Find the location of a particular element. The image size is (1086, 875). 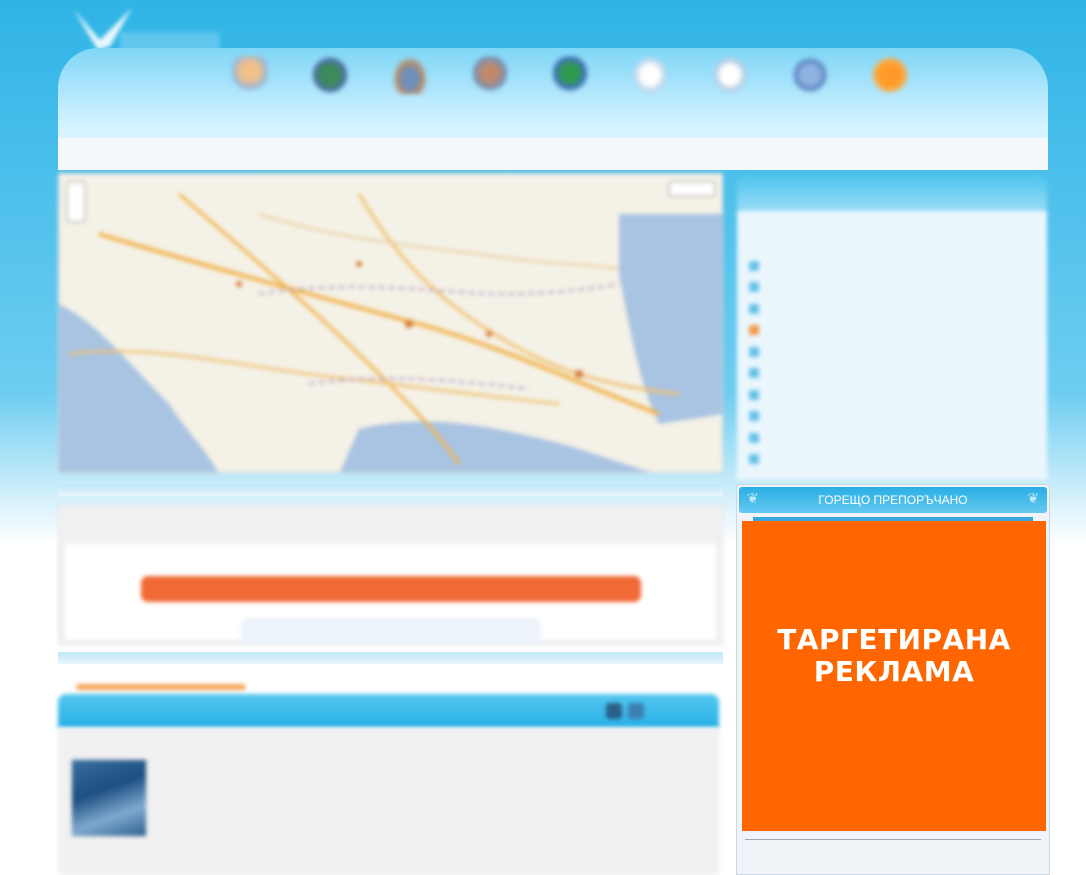

document-icon is located at coordinates (650, 75).